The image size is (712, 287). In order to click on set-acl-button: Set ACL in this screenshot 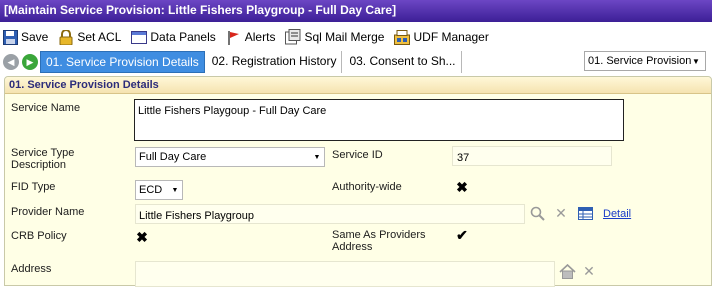, I will do `click(89, 37)`.